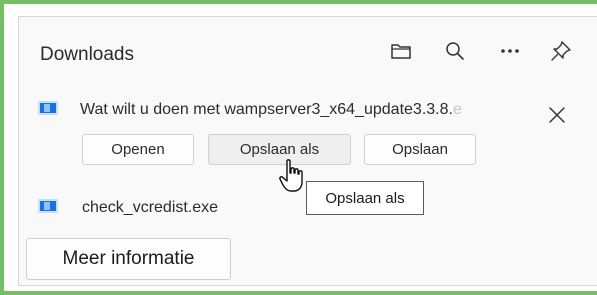 Image resolution: width=597 pixels, height=295 pixels. Describe the element at coordinates (561, 51) in the screenshot. I see `pin-icon` at that location.